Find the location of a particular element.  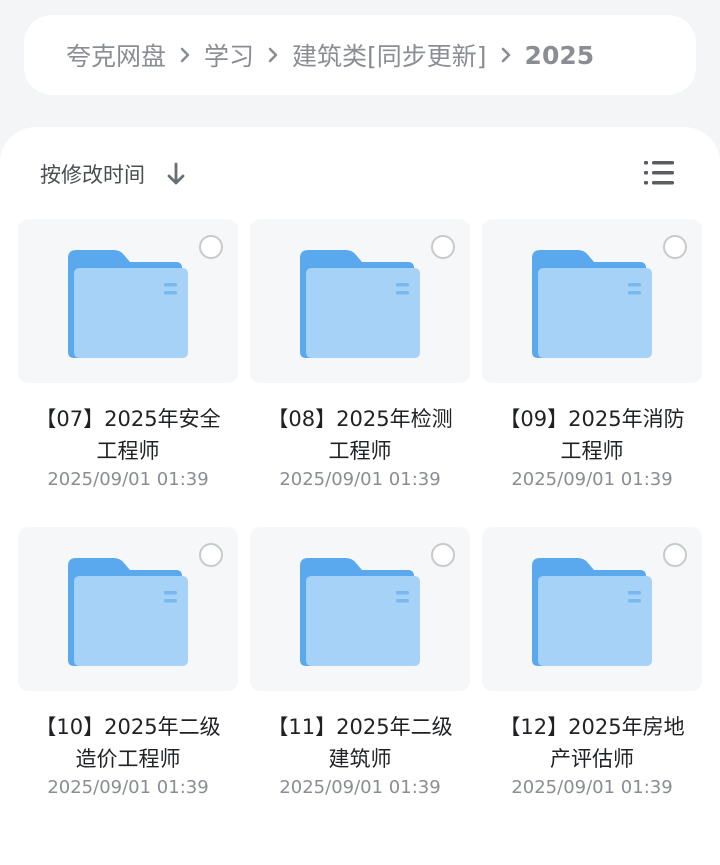

arrow-down-icon is located at coordinates (176, 173).